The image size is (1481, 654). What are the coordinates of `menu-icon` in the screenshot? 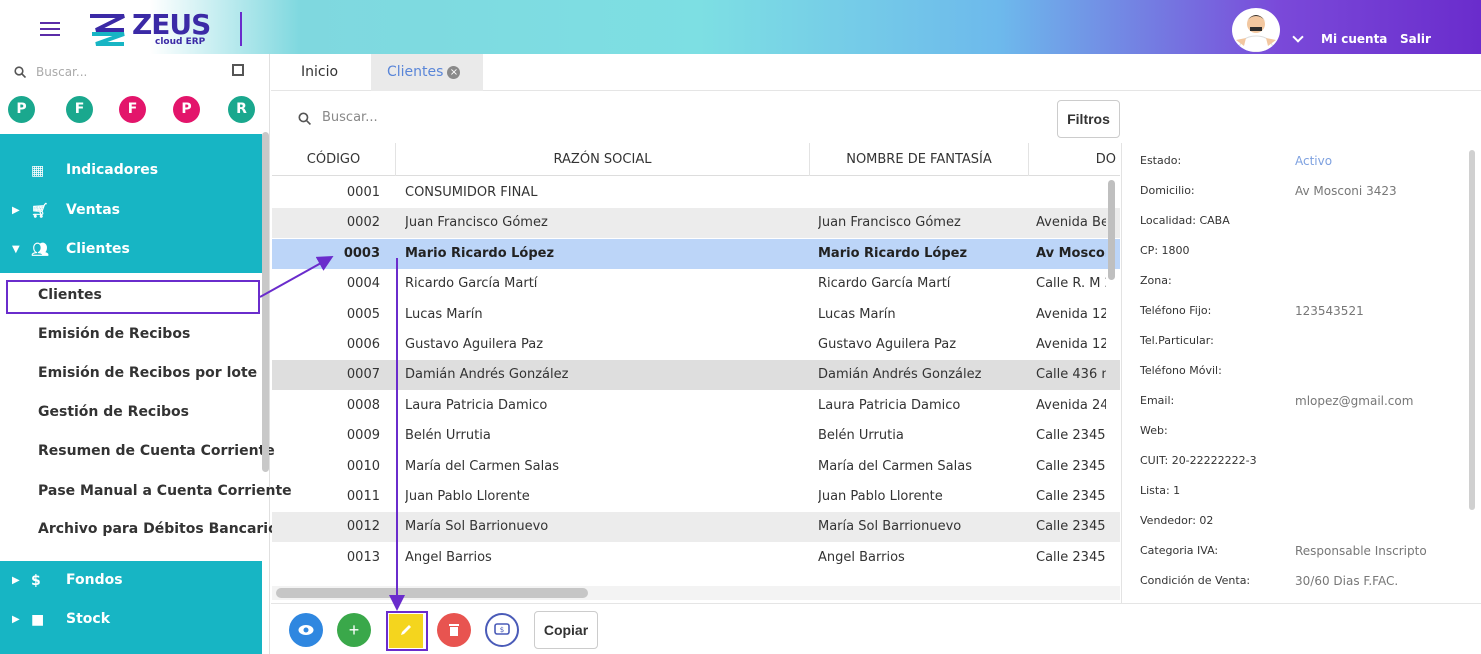 It's located at (50, 29).